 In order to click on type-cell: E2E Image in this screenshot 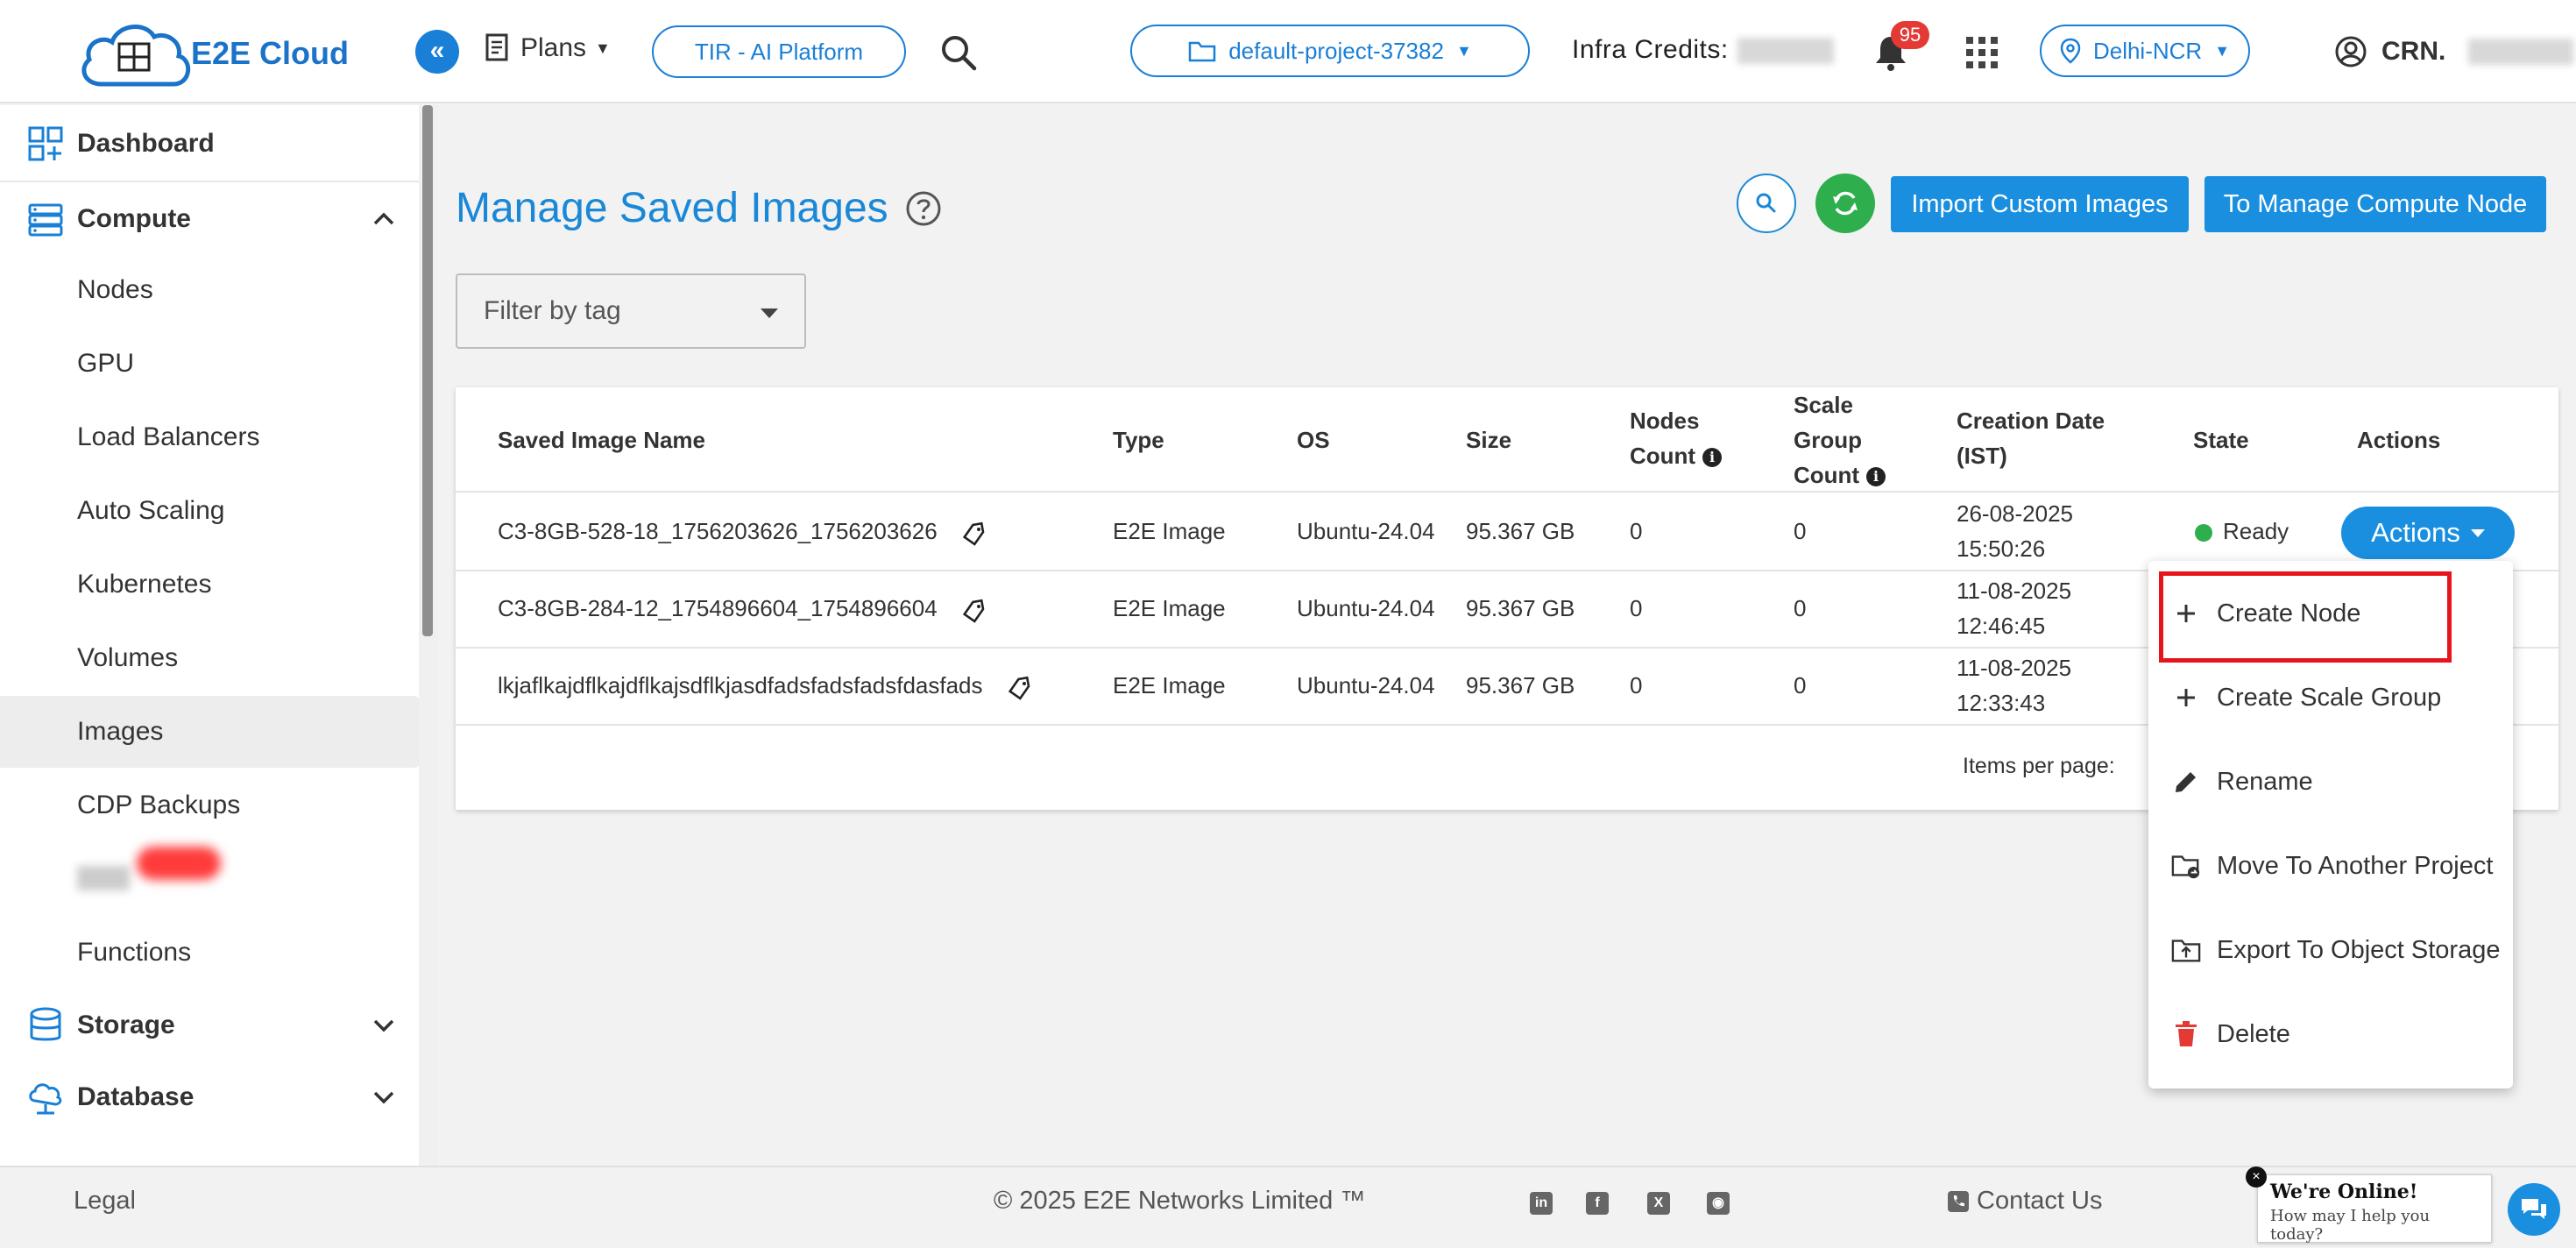, I will do `click(1169, 608)`.